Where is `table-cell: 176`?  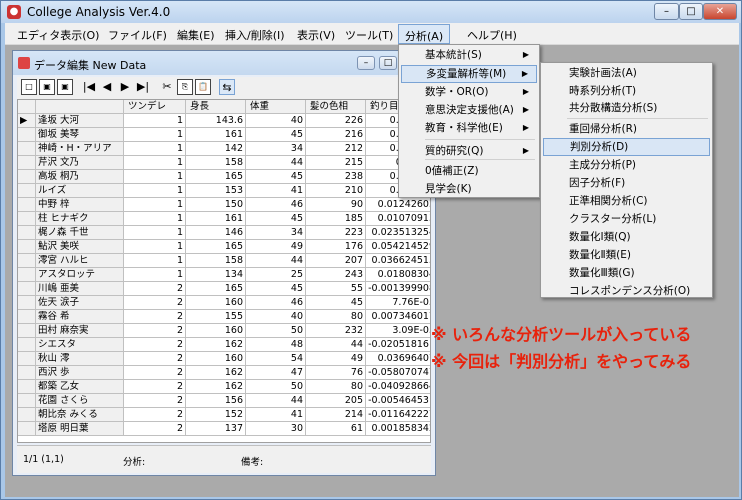 table-cell: 176 is located at coordinates (336, 247).